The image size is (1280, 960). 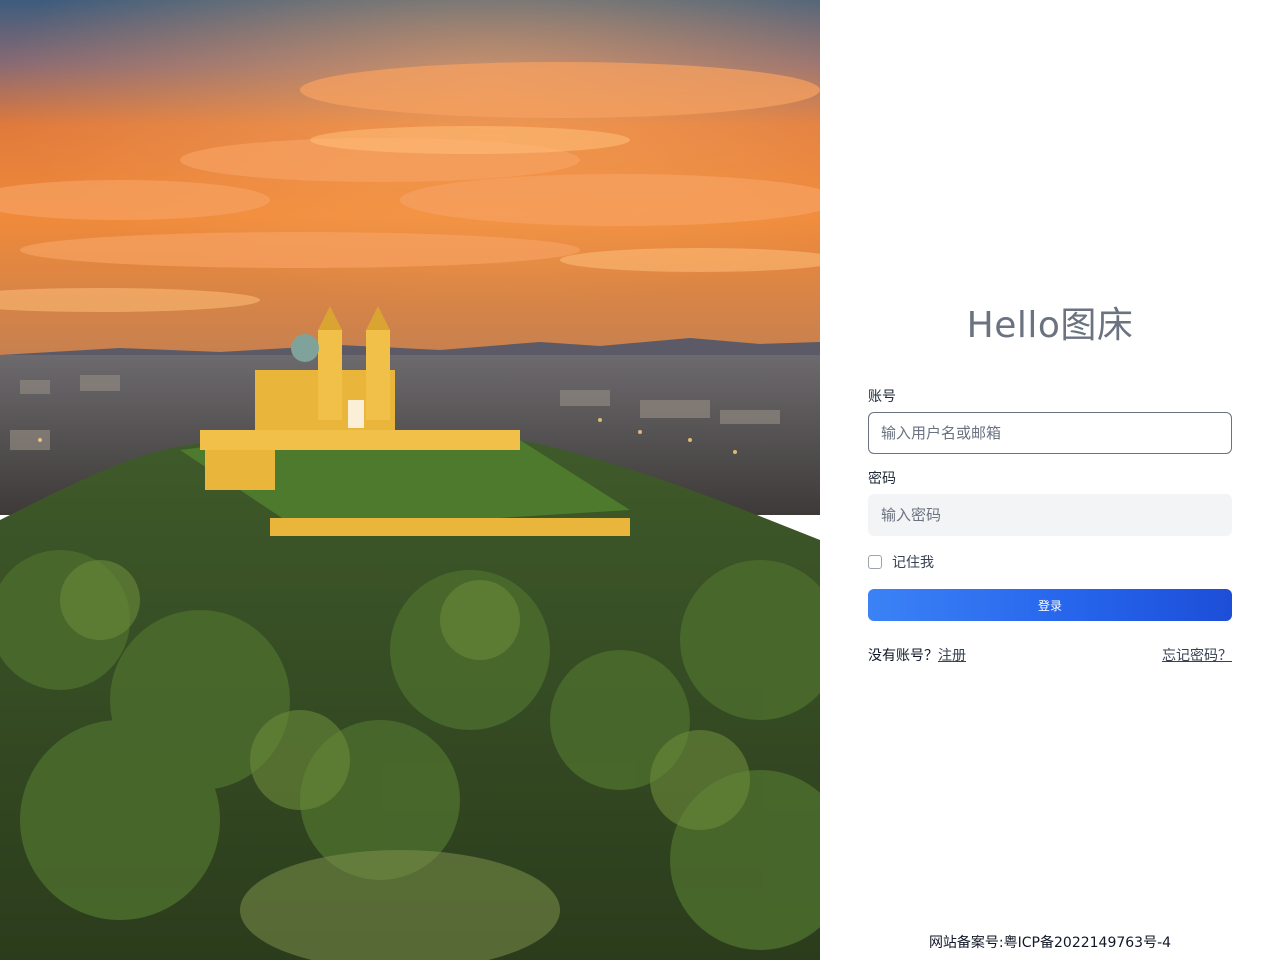 I want to click on remember-me-checkbox, so click(x=875, y=562).